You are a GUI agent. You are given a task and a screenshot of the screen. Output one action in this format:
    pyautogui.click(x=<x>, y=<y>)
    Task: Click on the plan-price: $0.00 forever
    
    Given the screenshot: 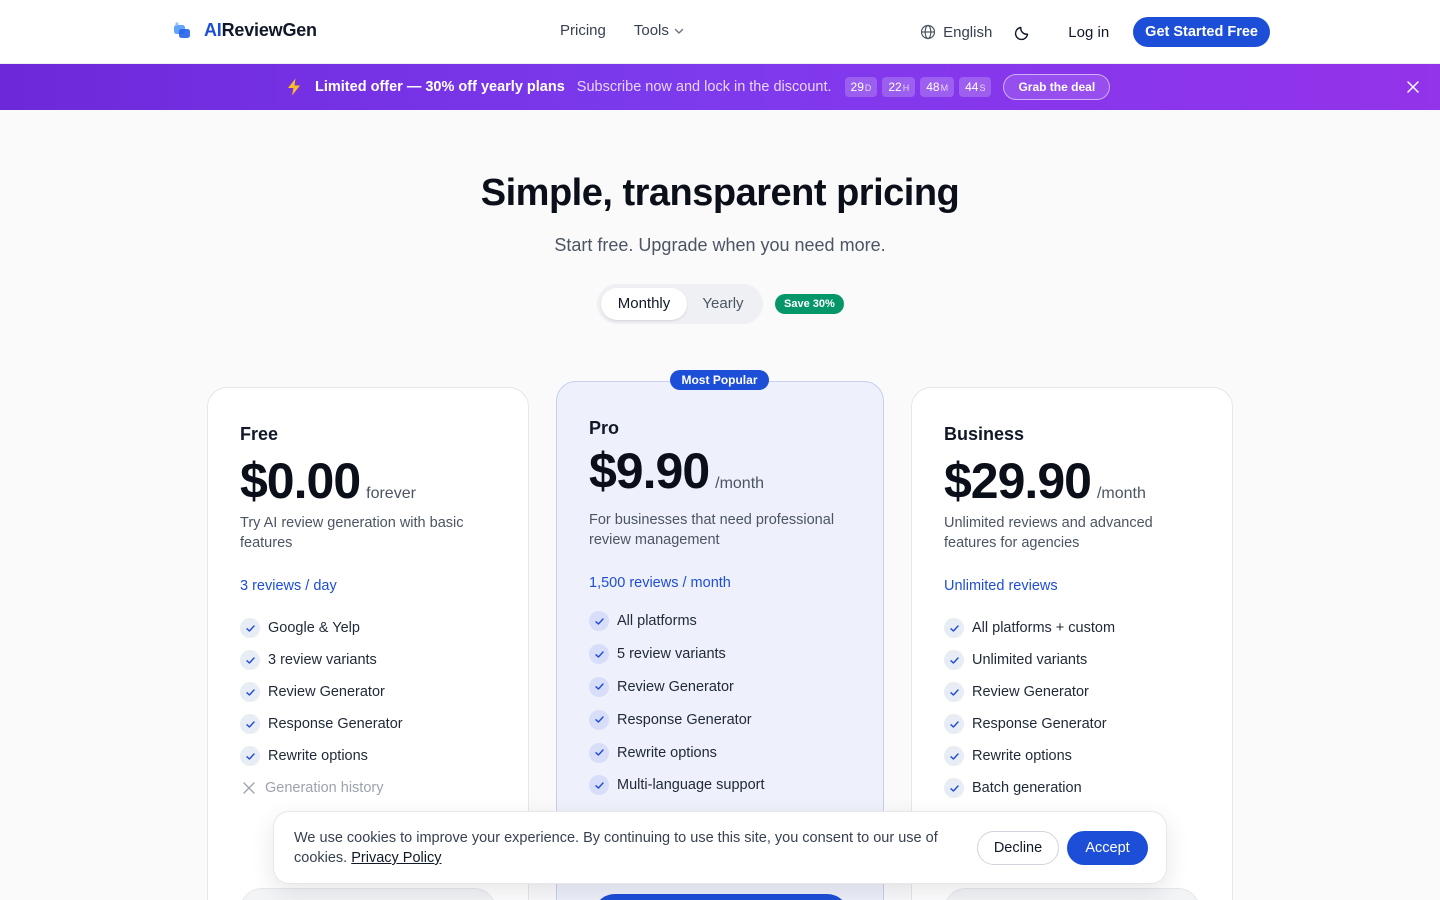 What is the action you would take?
    pyautogui.click(x=328, y=481)
    